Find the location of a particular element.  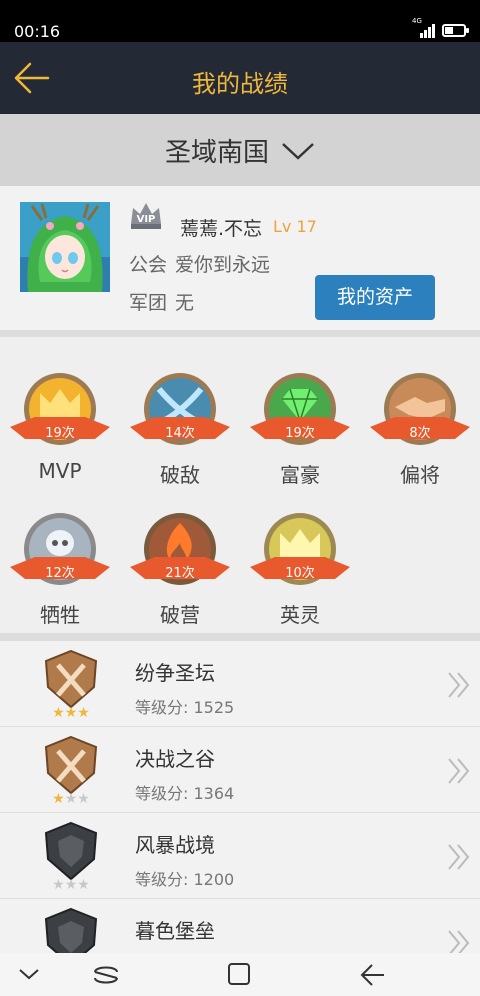

iron-rank-emblem-icon is located at coordinates (71, 930).